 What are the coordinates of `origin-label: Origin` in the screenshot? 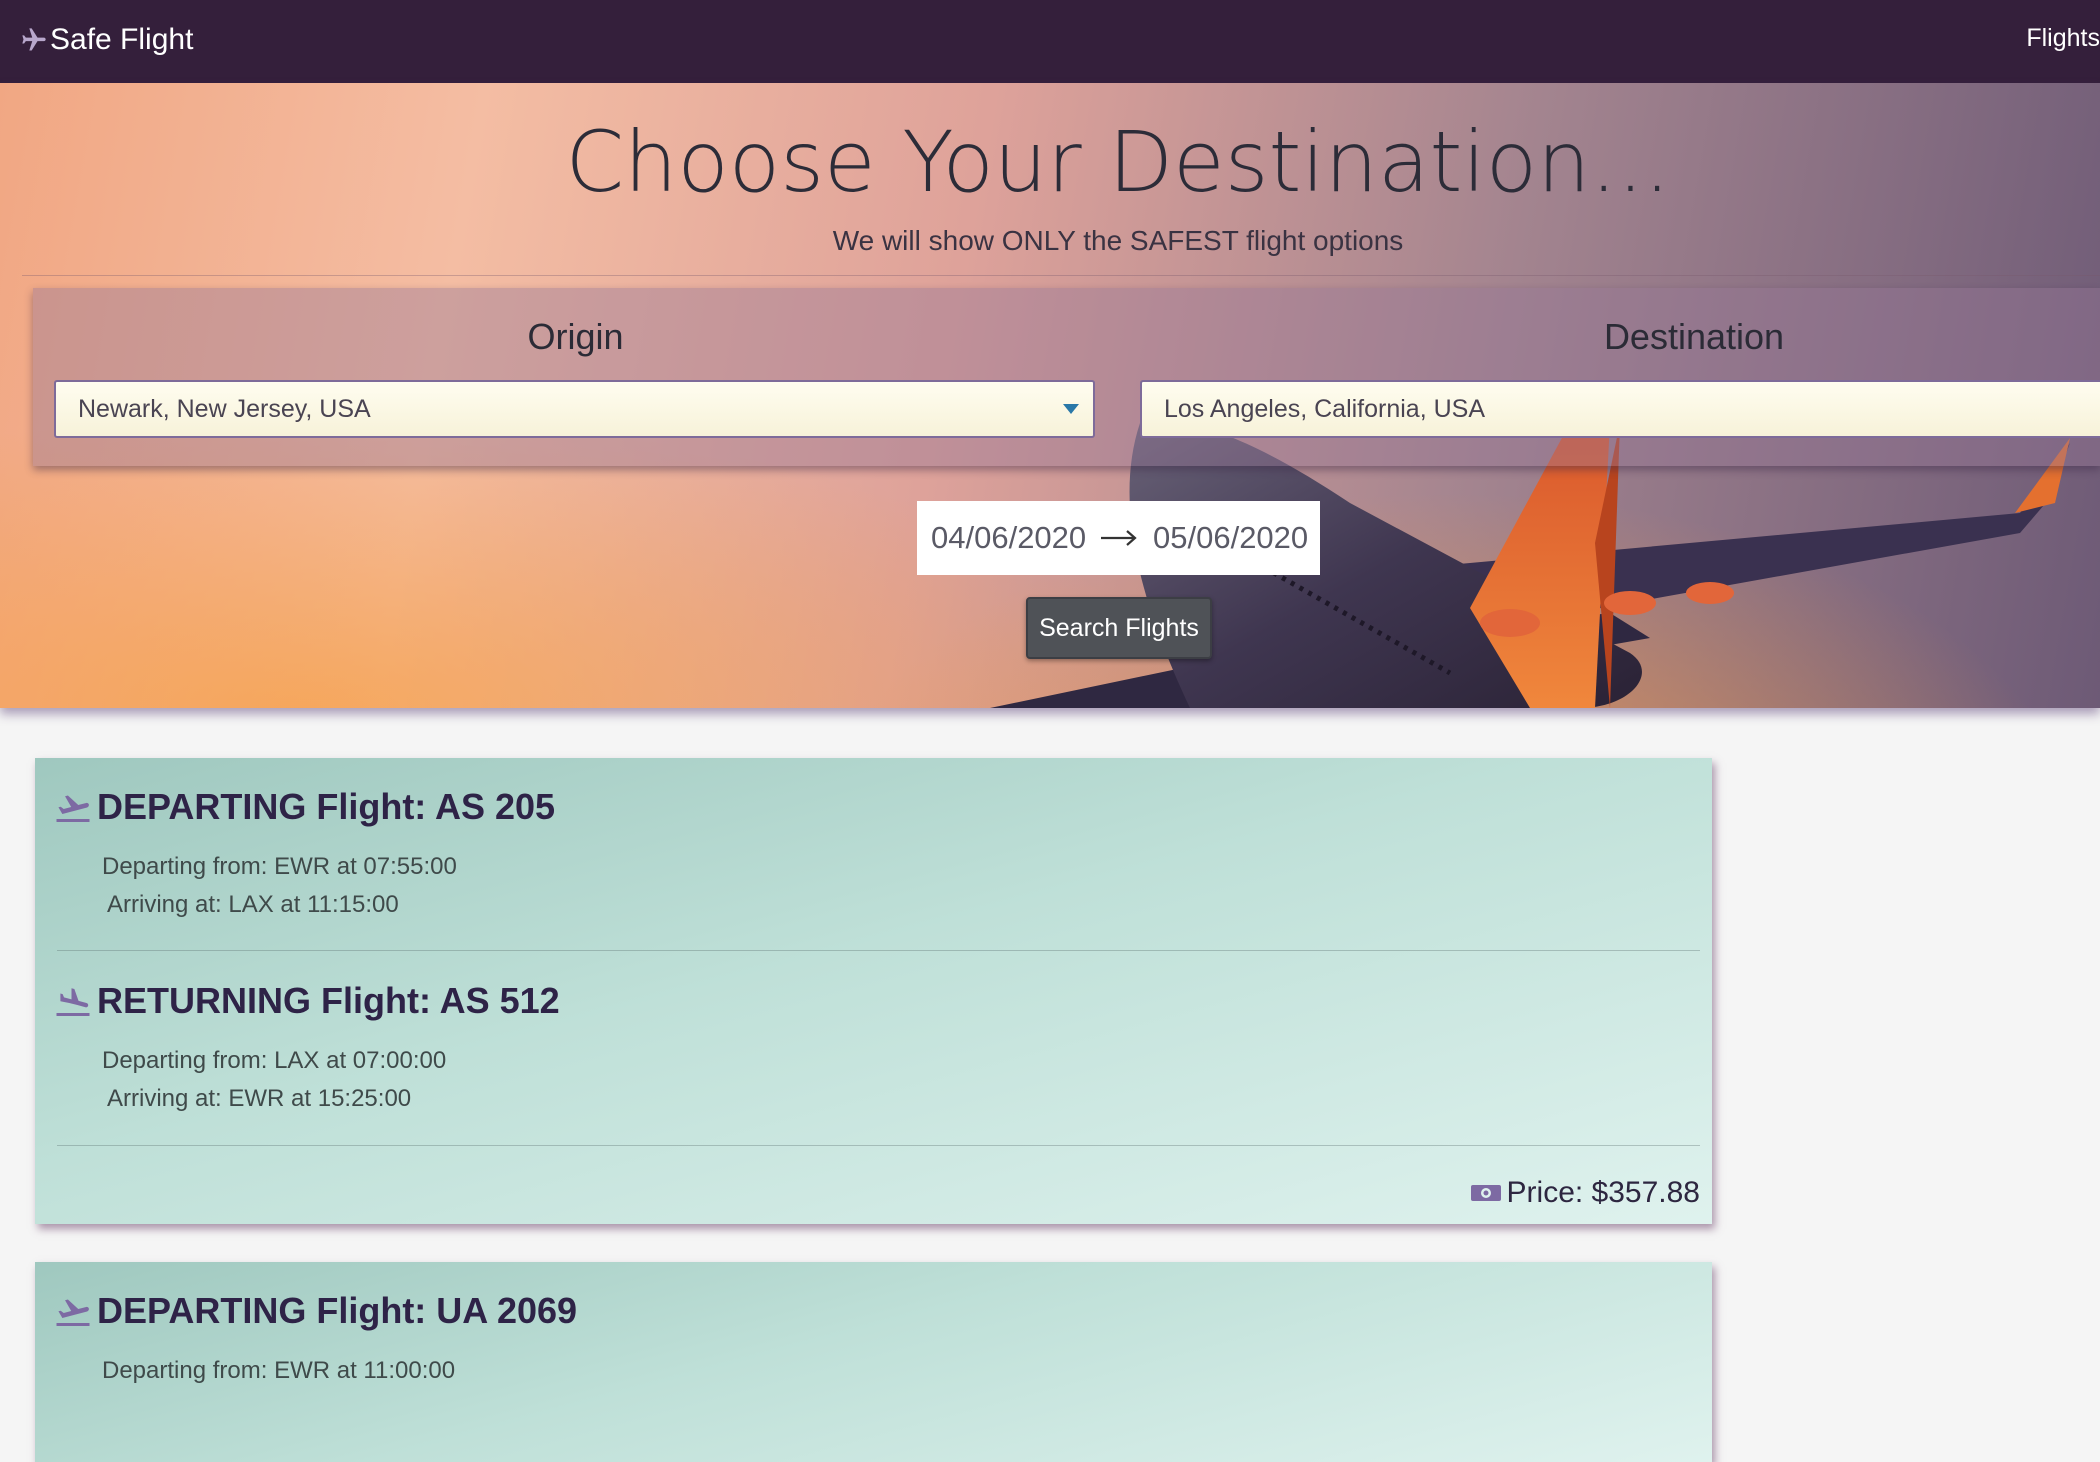 It's located at (575, 336).